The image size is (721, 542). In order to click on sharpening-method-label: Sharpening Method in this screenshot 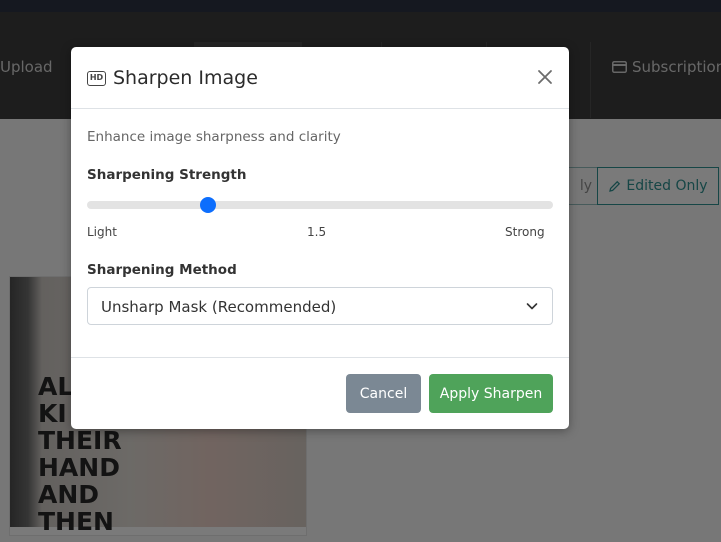, I will do `click(162, 270)`.